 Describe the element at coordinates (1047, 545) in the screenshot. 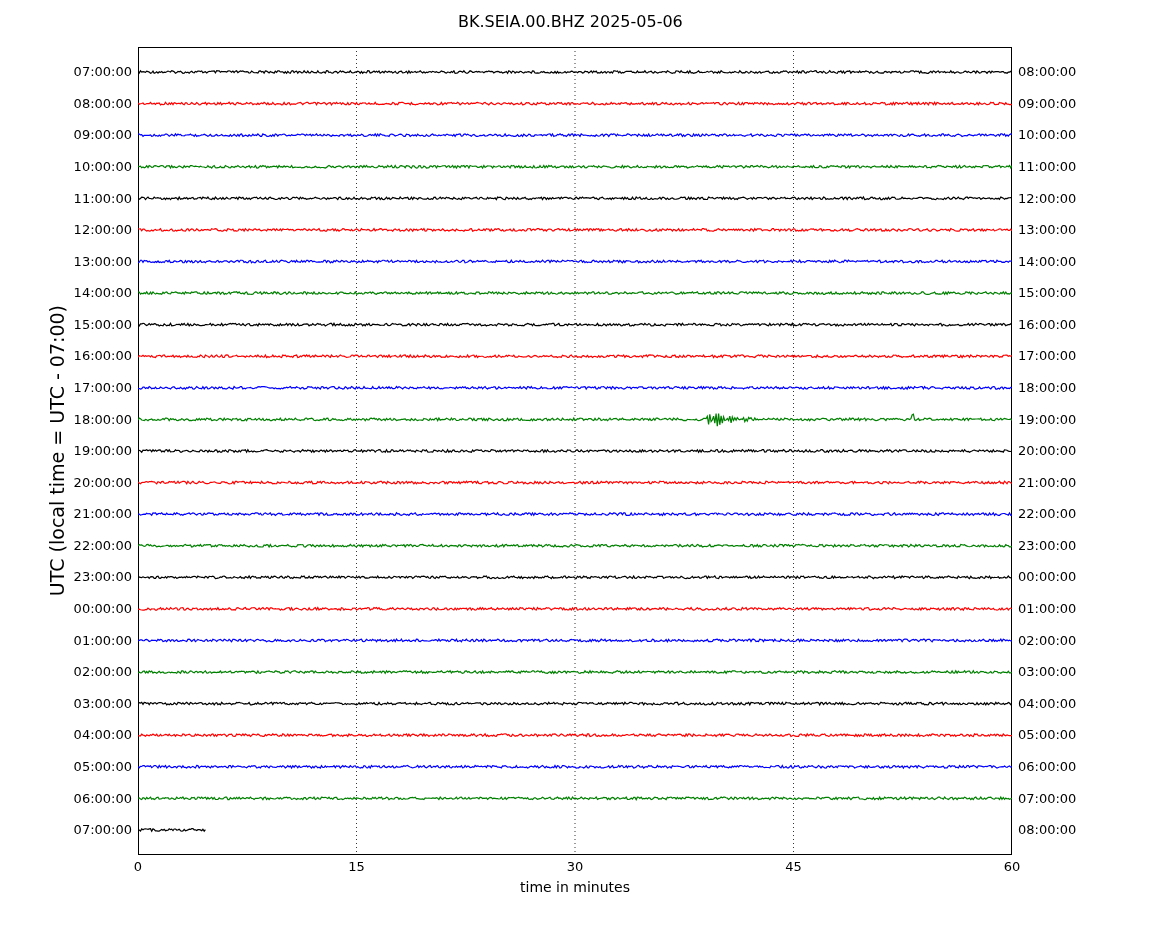

I see `right-time-label: 23:00:00` at that location.